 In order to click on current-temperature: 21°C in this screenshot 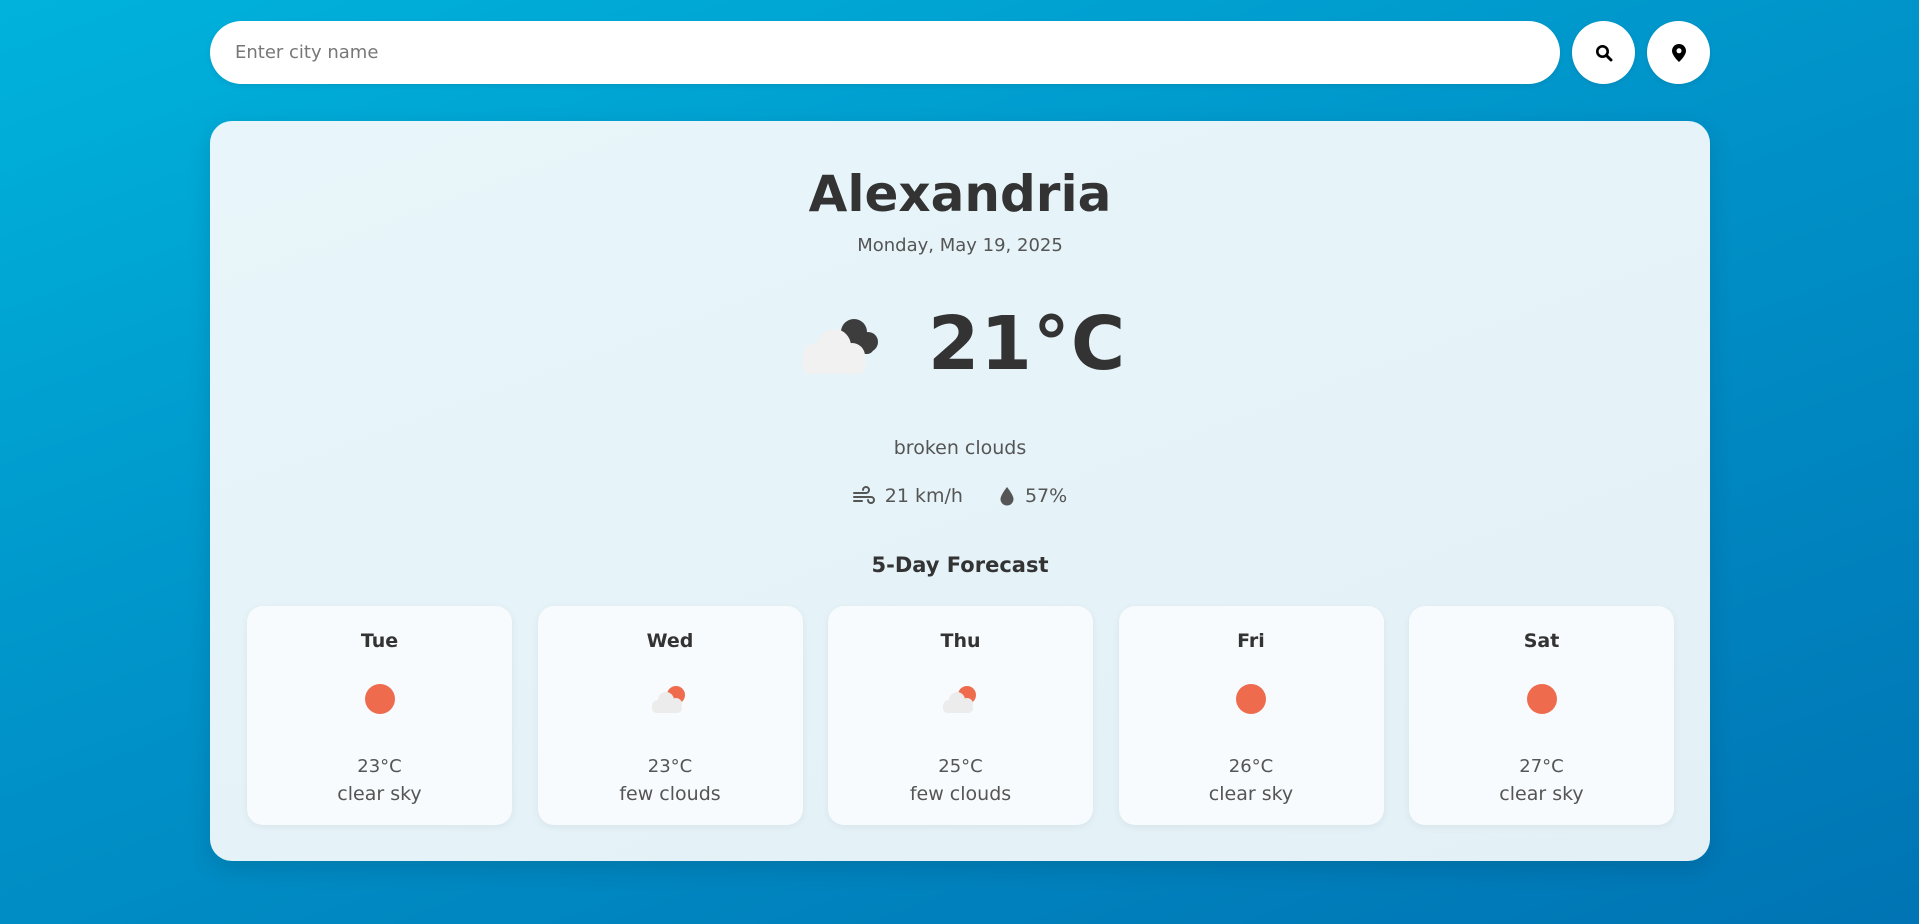, I will do `click(1027, 344)`.